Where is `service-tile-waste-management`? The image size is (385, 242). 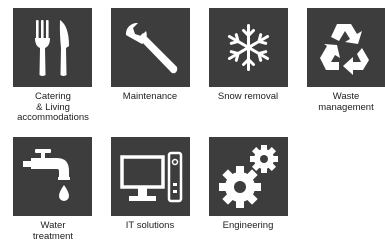
service-tile-waste-management is located at coordinates (346, 47).